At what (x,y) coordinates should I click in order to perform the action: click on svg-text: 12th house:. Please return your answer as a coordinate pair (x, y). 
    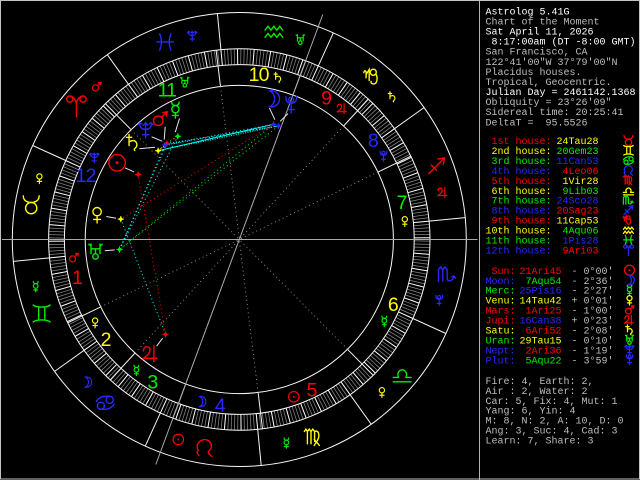
    Looking at the image, I should click on (519, 251).